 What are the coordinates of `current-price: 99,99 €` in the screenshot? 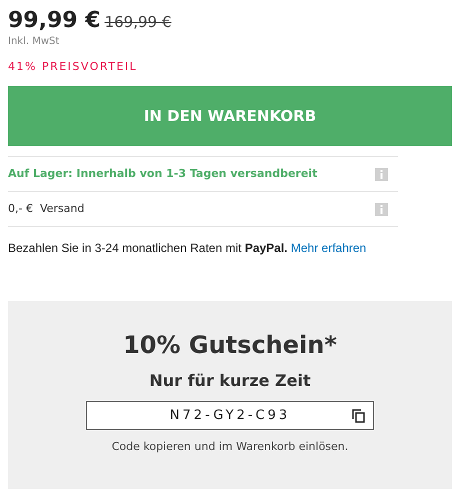 It's located at (54, 21).